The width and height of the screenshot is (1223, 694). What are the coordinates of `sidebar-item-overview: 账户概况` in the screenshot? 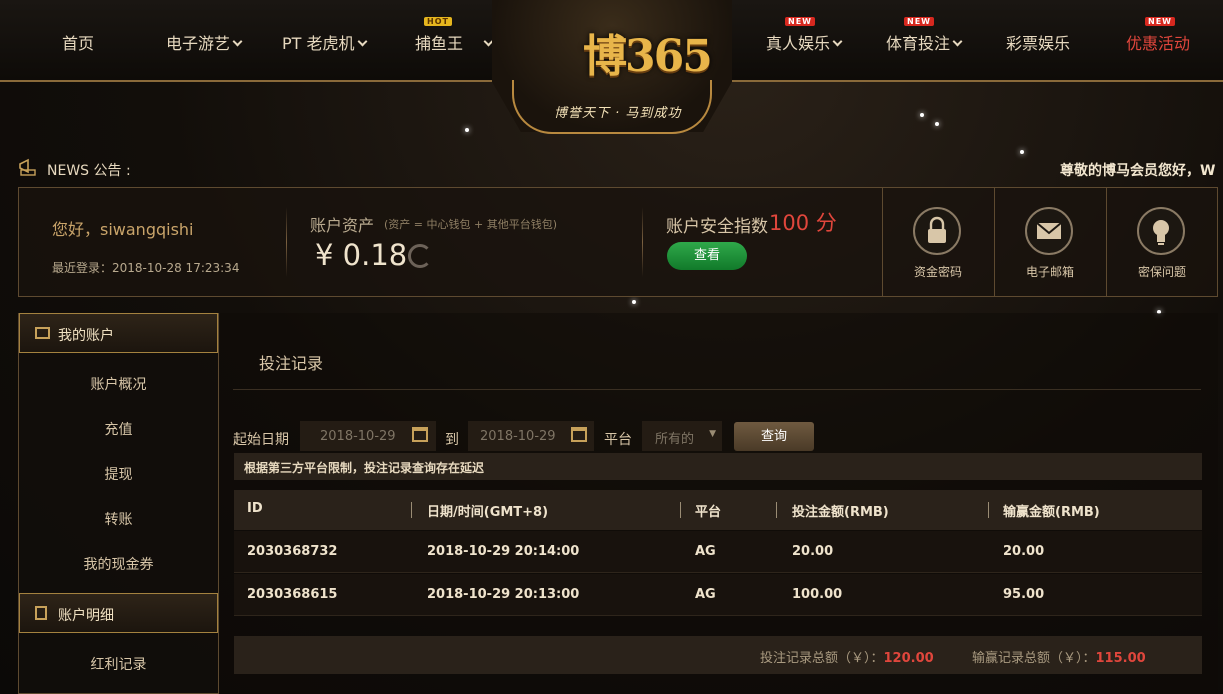 It's located at (118, 384).